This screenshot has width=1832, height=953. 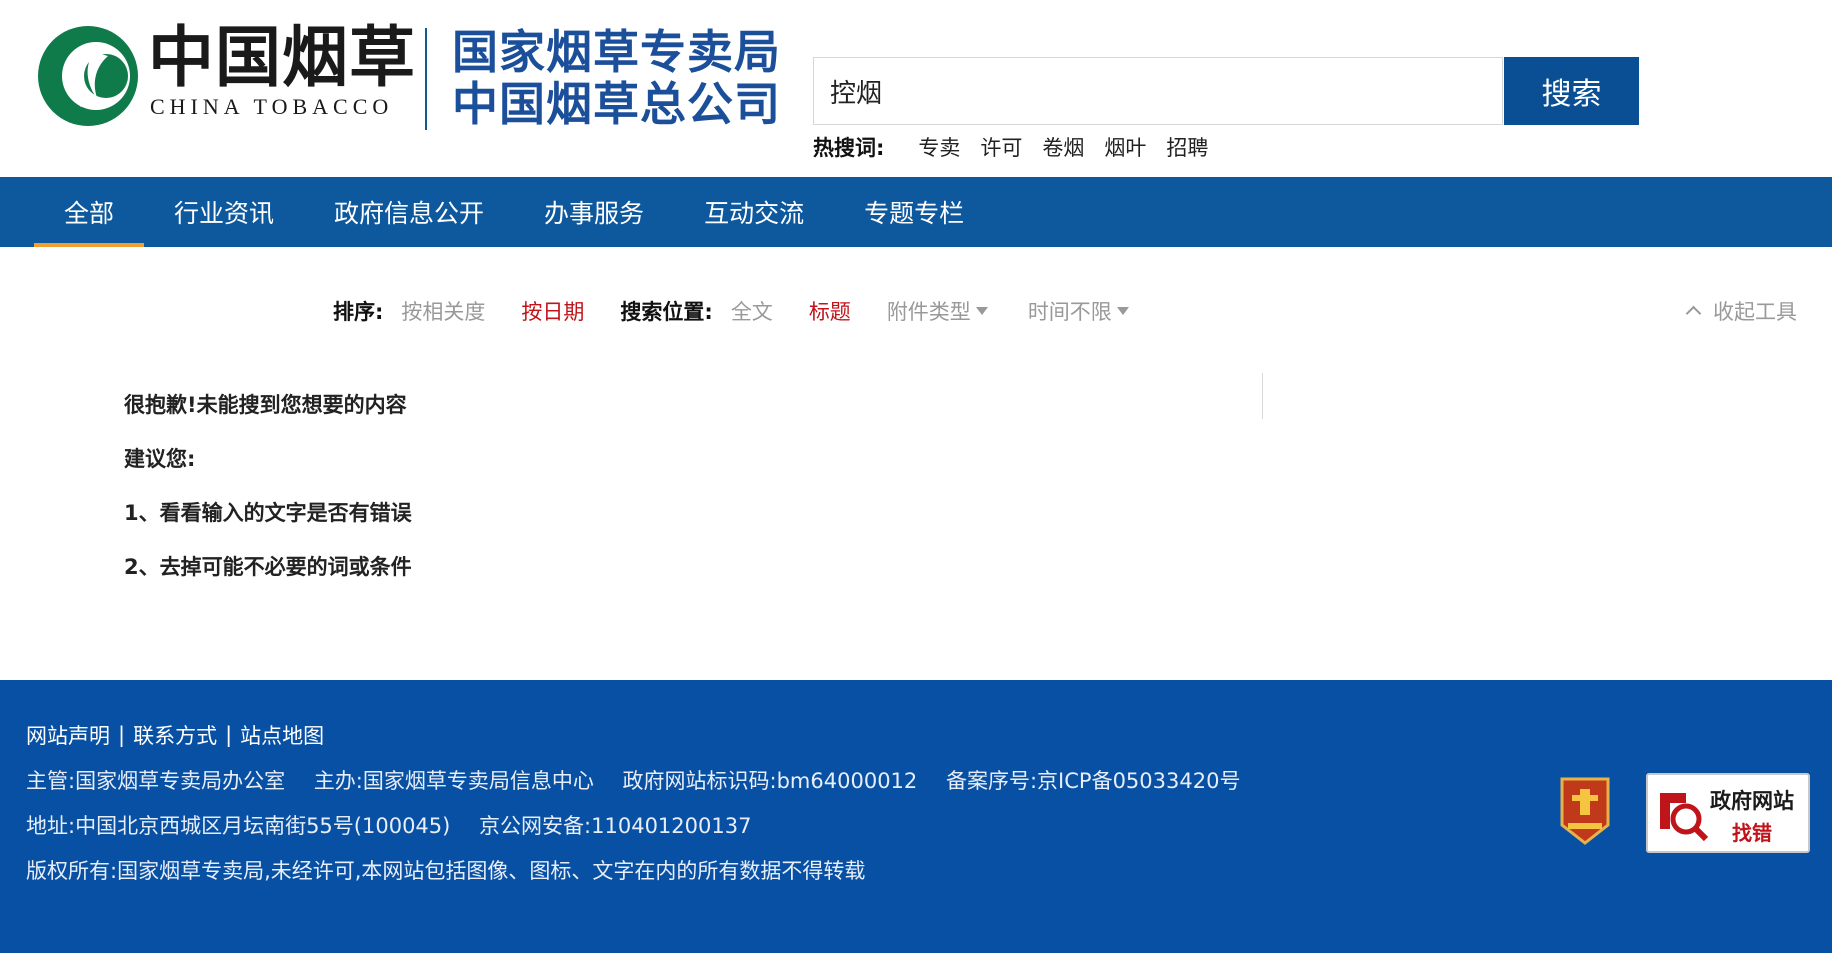 What do you see at coordinates (1693, 313) in the screenshot?
I see `chevron-up-icon` at bounding box center [1693, 313].